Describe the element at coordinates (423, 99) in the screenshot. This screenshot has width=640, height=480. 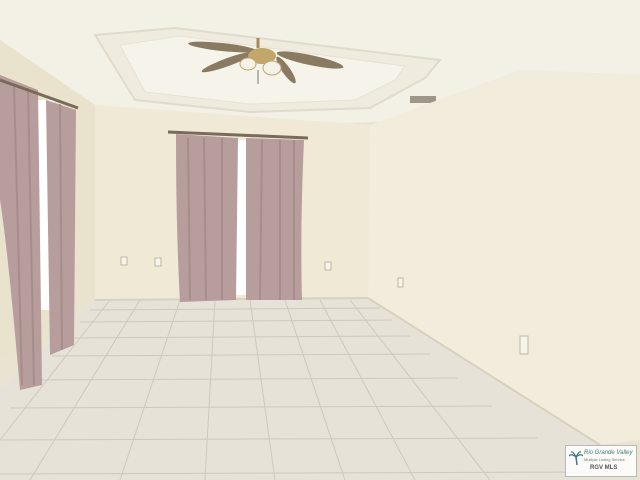
I see `ceiling-vent` at that location.